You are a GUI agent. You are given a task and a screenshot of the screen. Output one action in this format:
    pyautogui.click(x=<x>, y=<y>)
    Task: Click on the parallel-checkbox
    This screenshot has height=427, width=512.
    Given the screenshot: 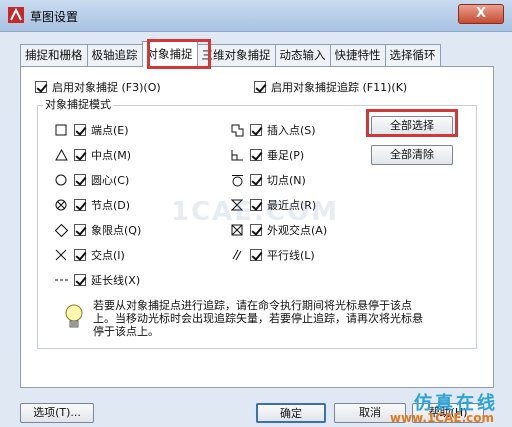 What is the action you would take?
    pyautogui.click(x=256, y=255)
    